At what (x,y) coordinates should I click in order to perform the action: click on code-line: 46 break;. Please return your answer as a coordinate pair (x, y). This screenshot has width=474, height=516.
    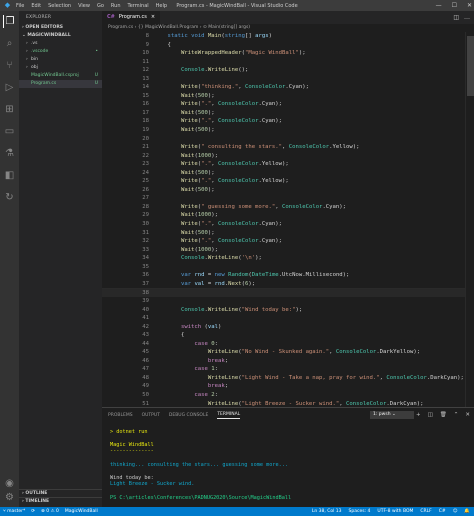
    Looking at the image, I should click on (288, 361).